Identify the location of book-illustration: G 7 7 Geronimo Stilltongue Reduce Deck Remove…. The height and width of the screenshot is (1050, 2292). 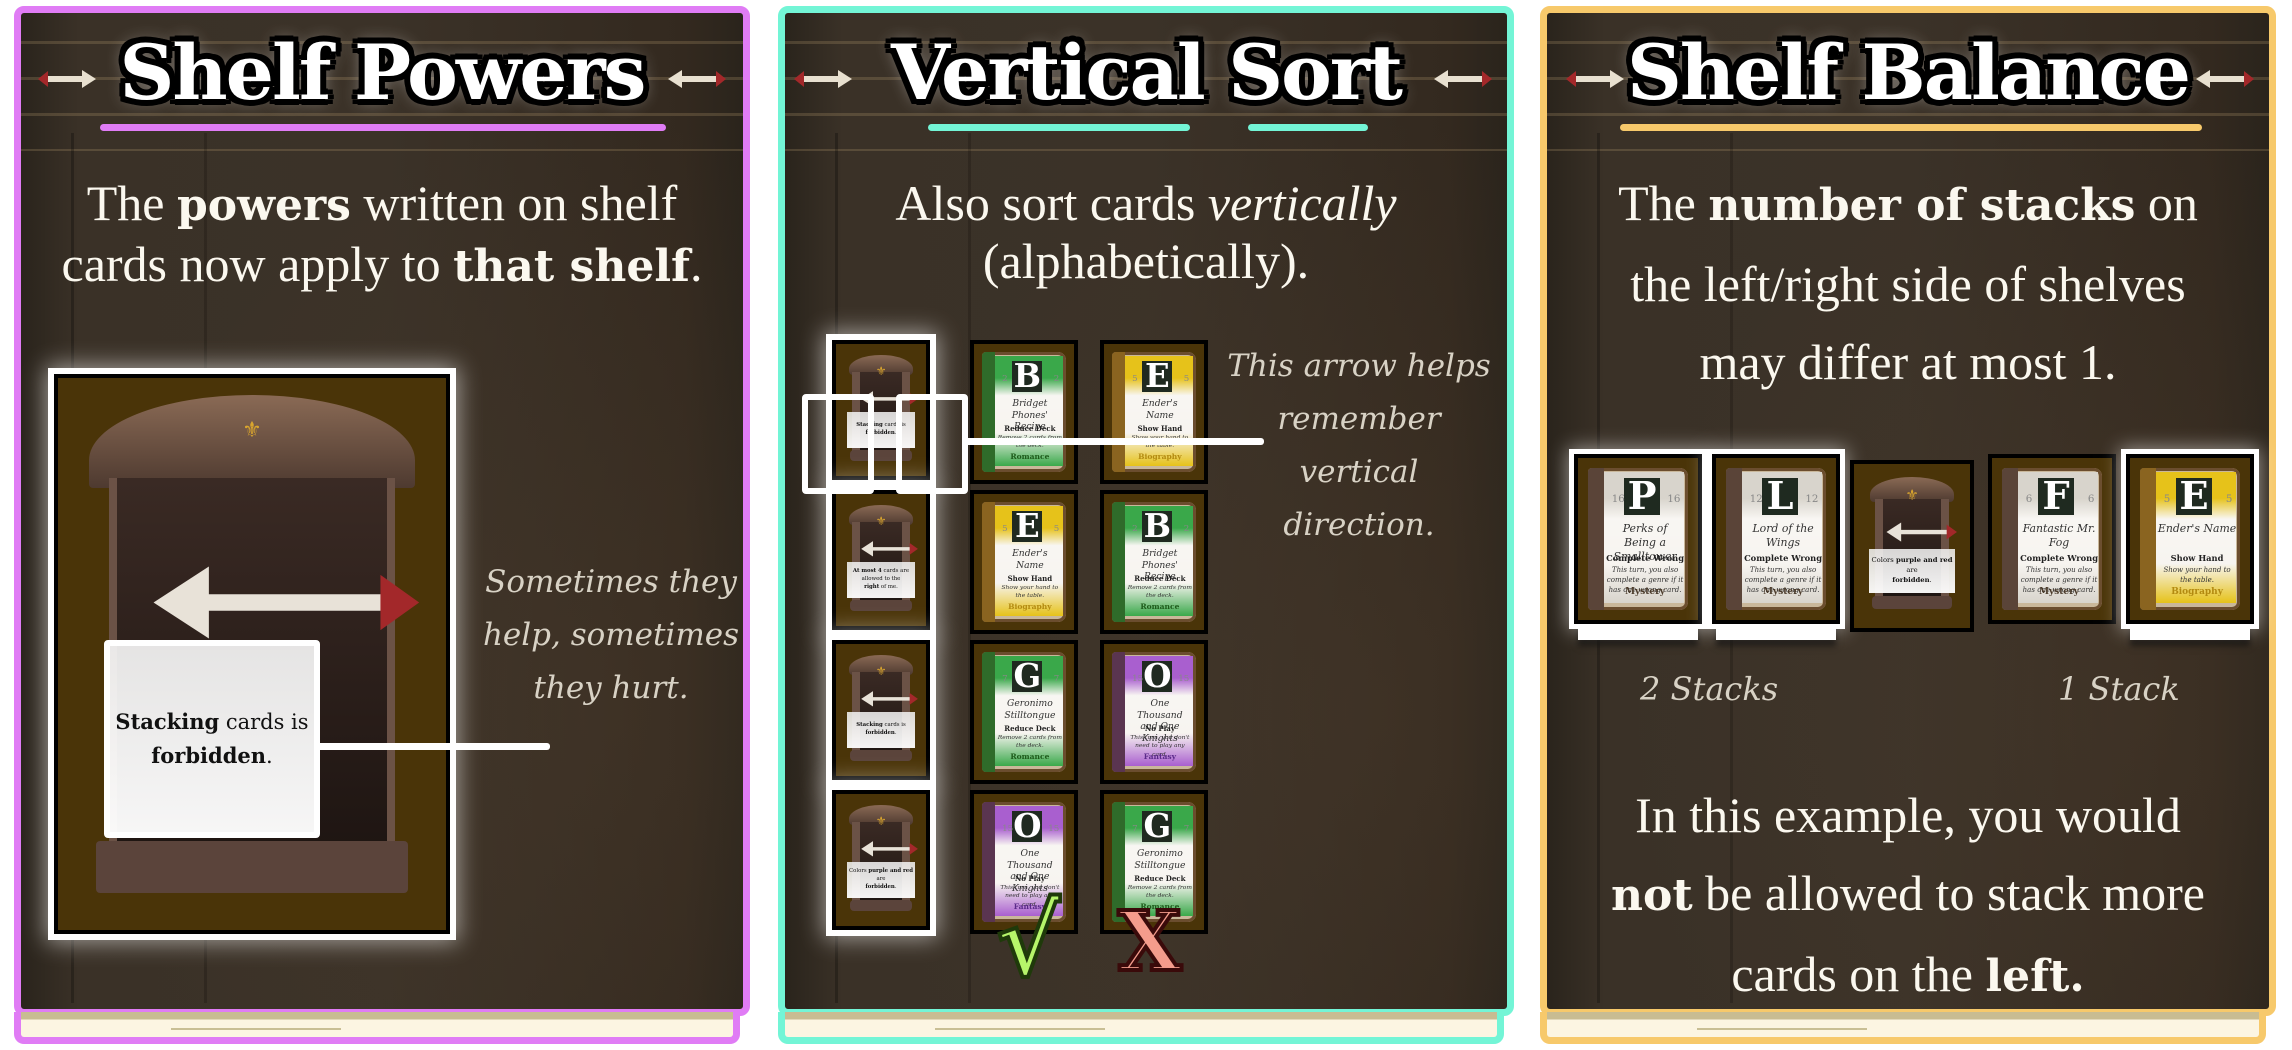
(1024, 712).